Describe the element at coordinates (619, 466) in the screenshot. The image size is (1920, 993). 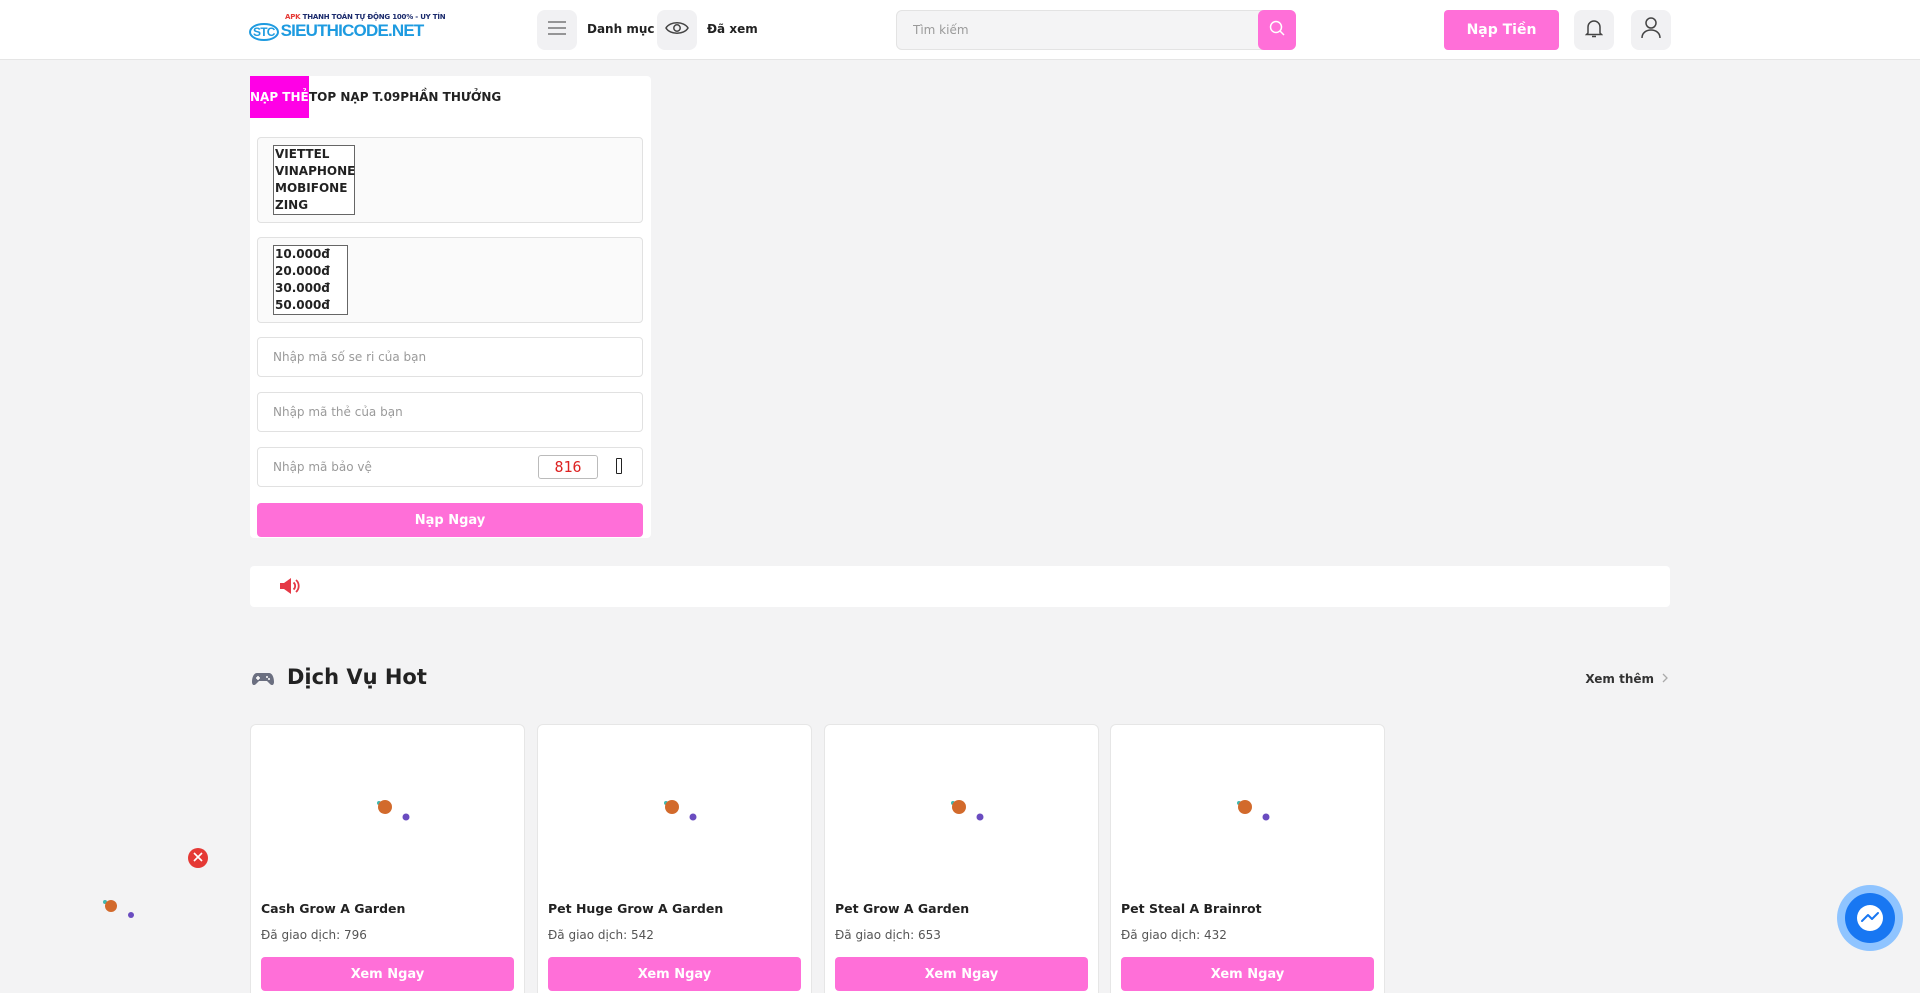
I see `refresh-captcha-icon` at that location.